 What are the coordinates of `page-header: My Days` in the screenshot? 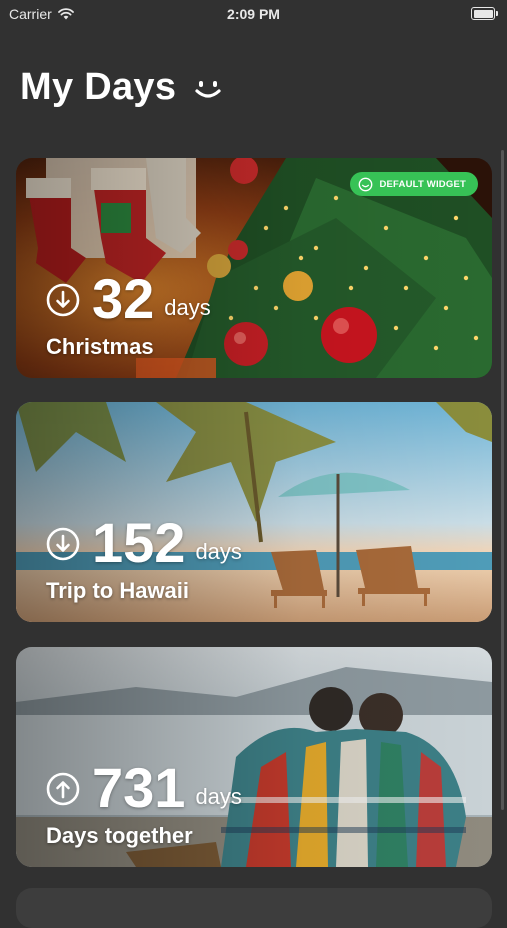 It's located at (121, 87).